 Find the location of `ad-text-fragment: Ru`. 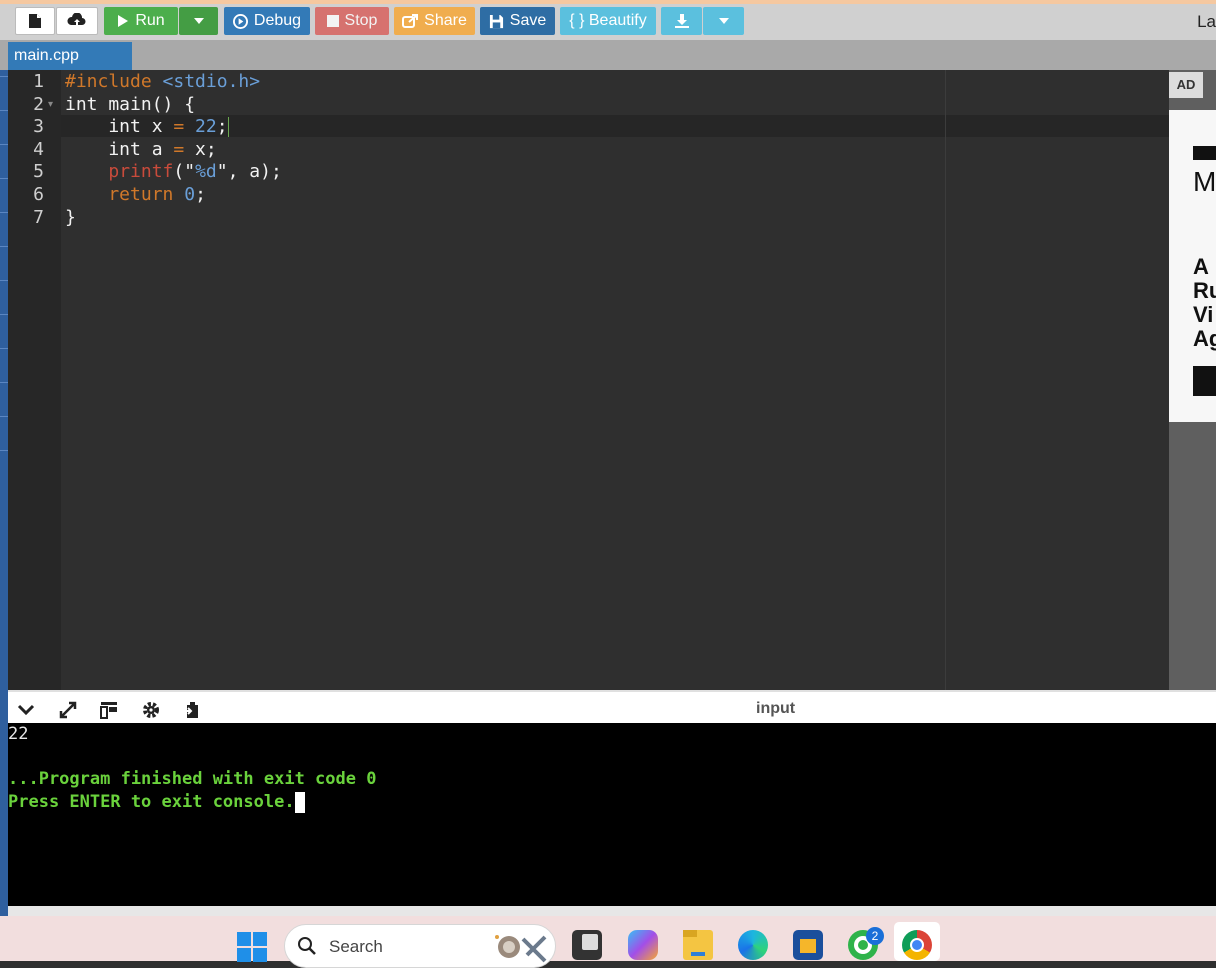

ad-text-fragment: Ru is located at coordinates (1204, 290).